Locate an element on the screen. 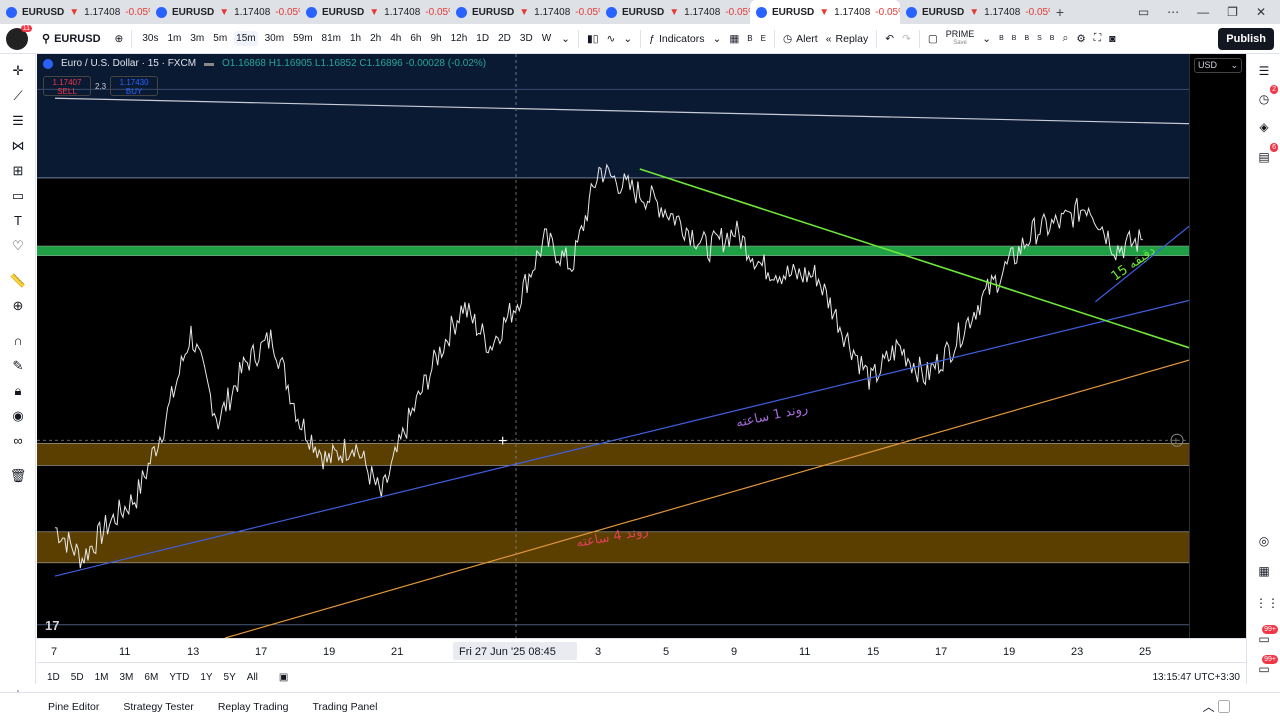  range-1d: 1D is located at coordinates (53, 677).